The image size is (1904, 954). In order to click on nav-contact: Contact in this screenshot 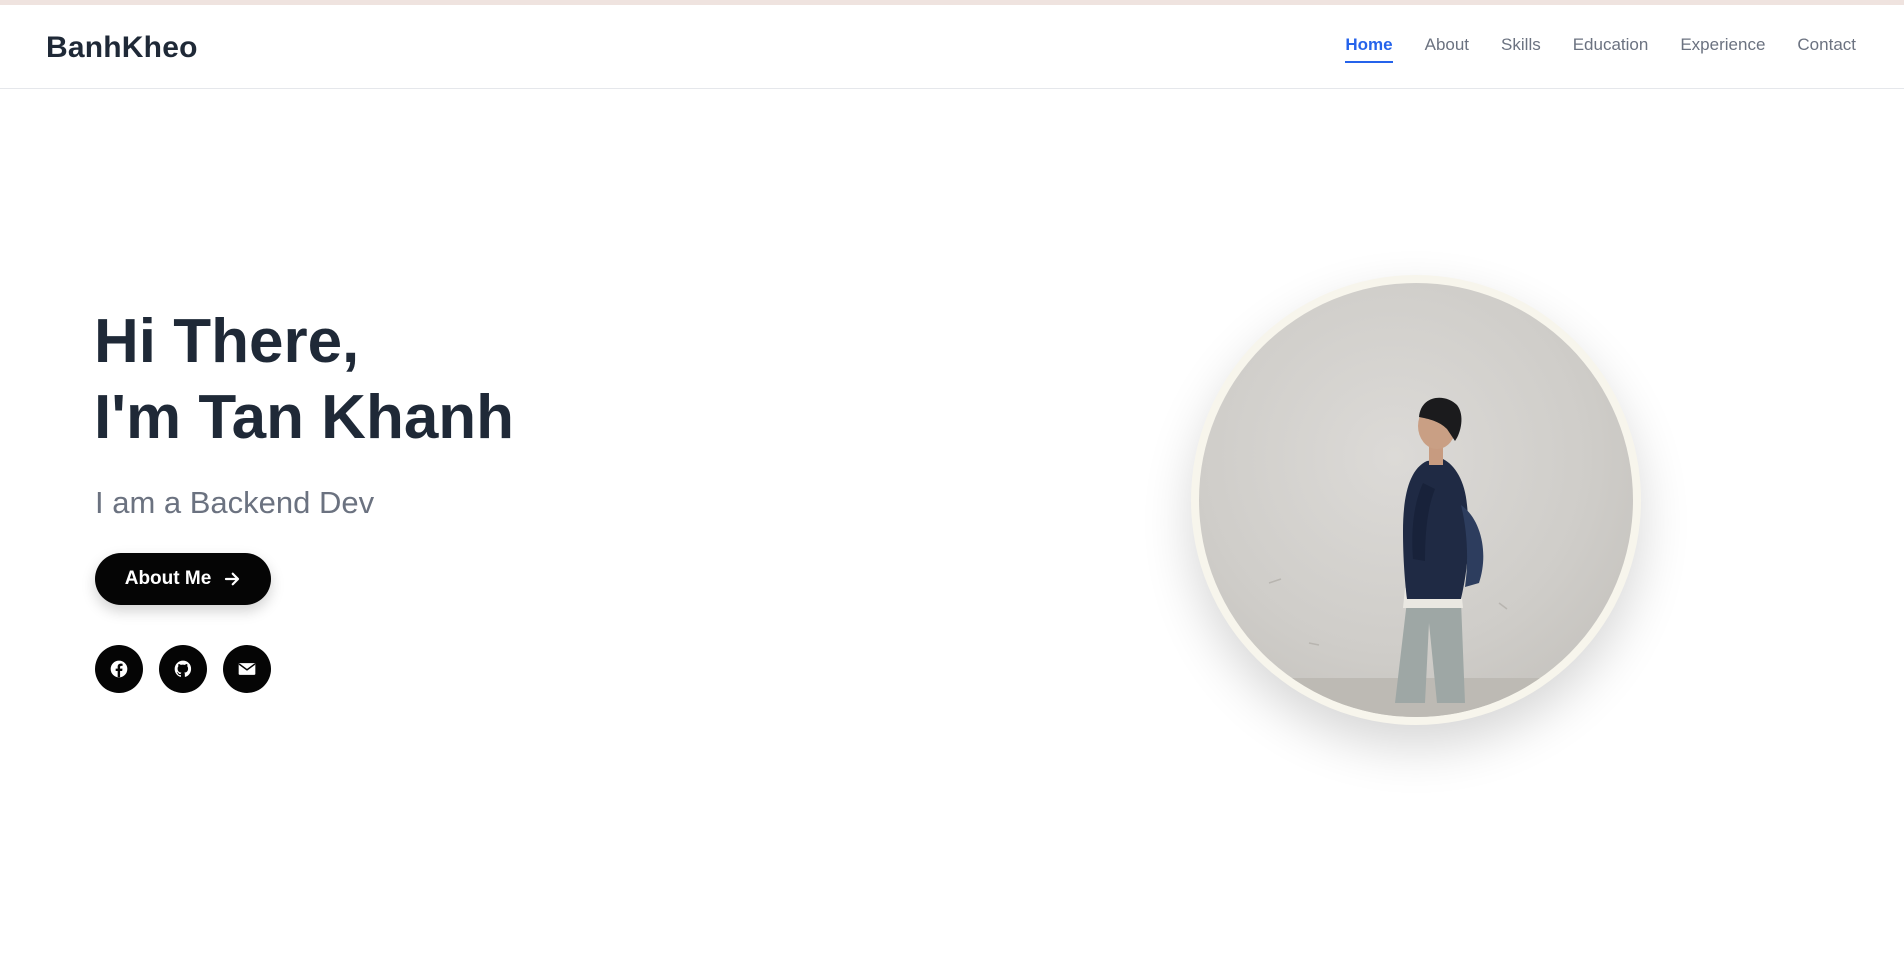, I will do `click(1826, 49)`.